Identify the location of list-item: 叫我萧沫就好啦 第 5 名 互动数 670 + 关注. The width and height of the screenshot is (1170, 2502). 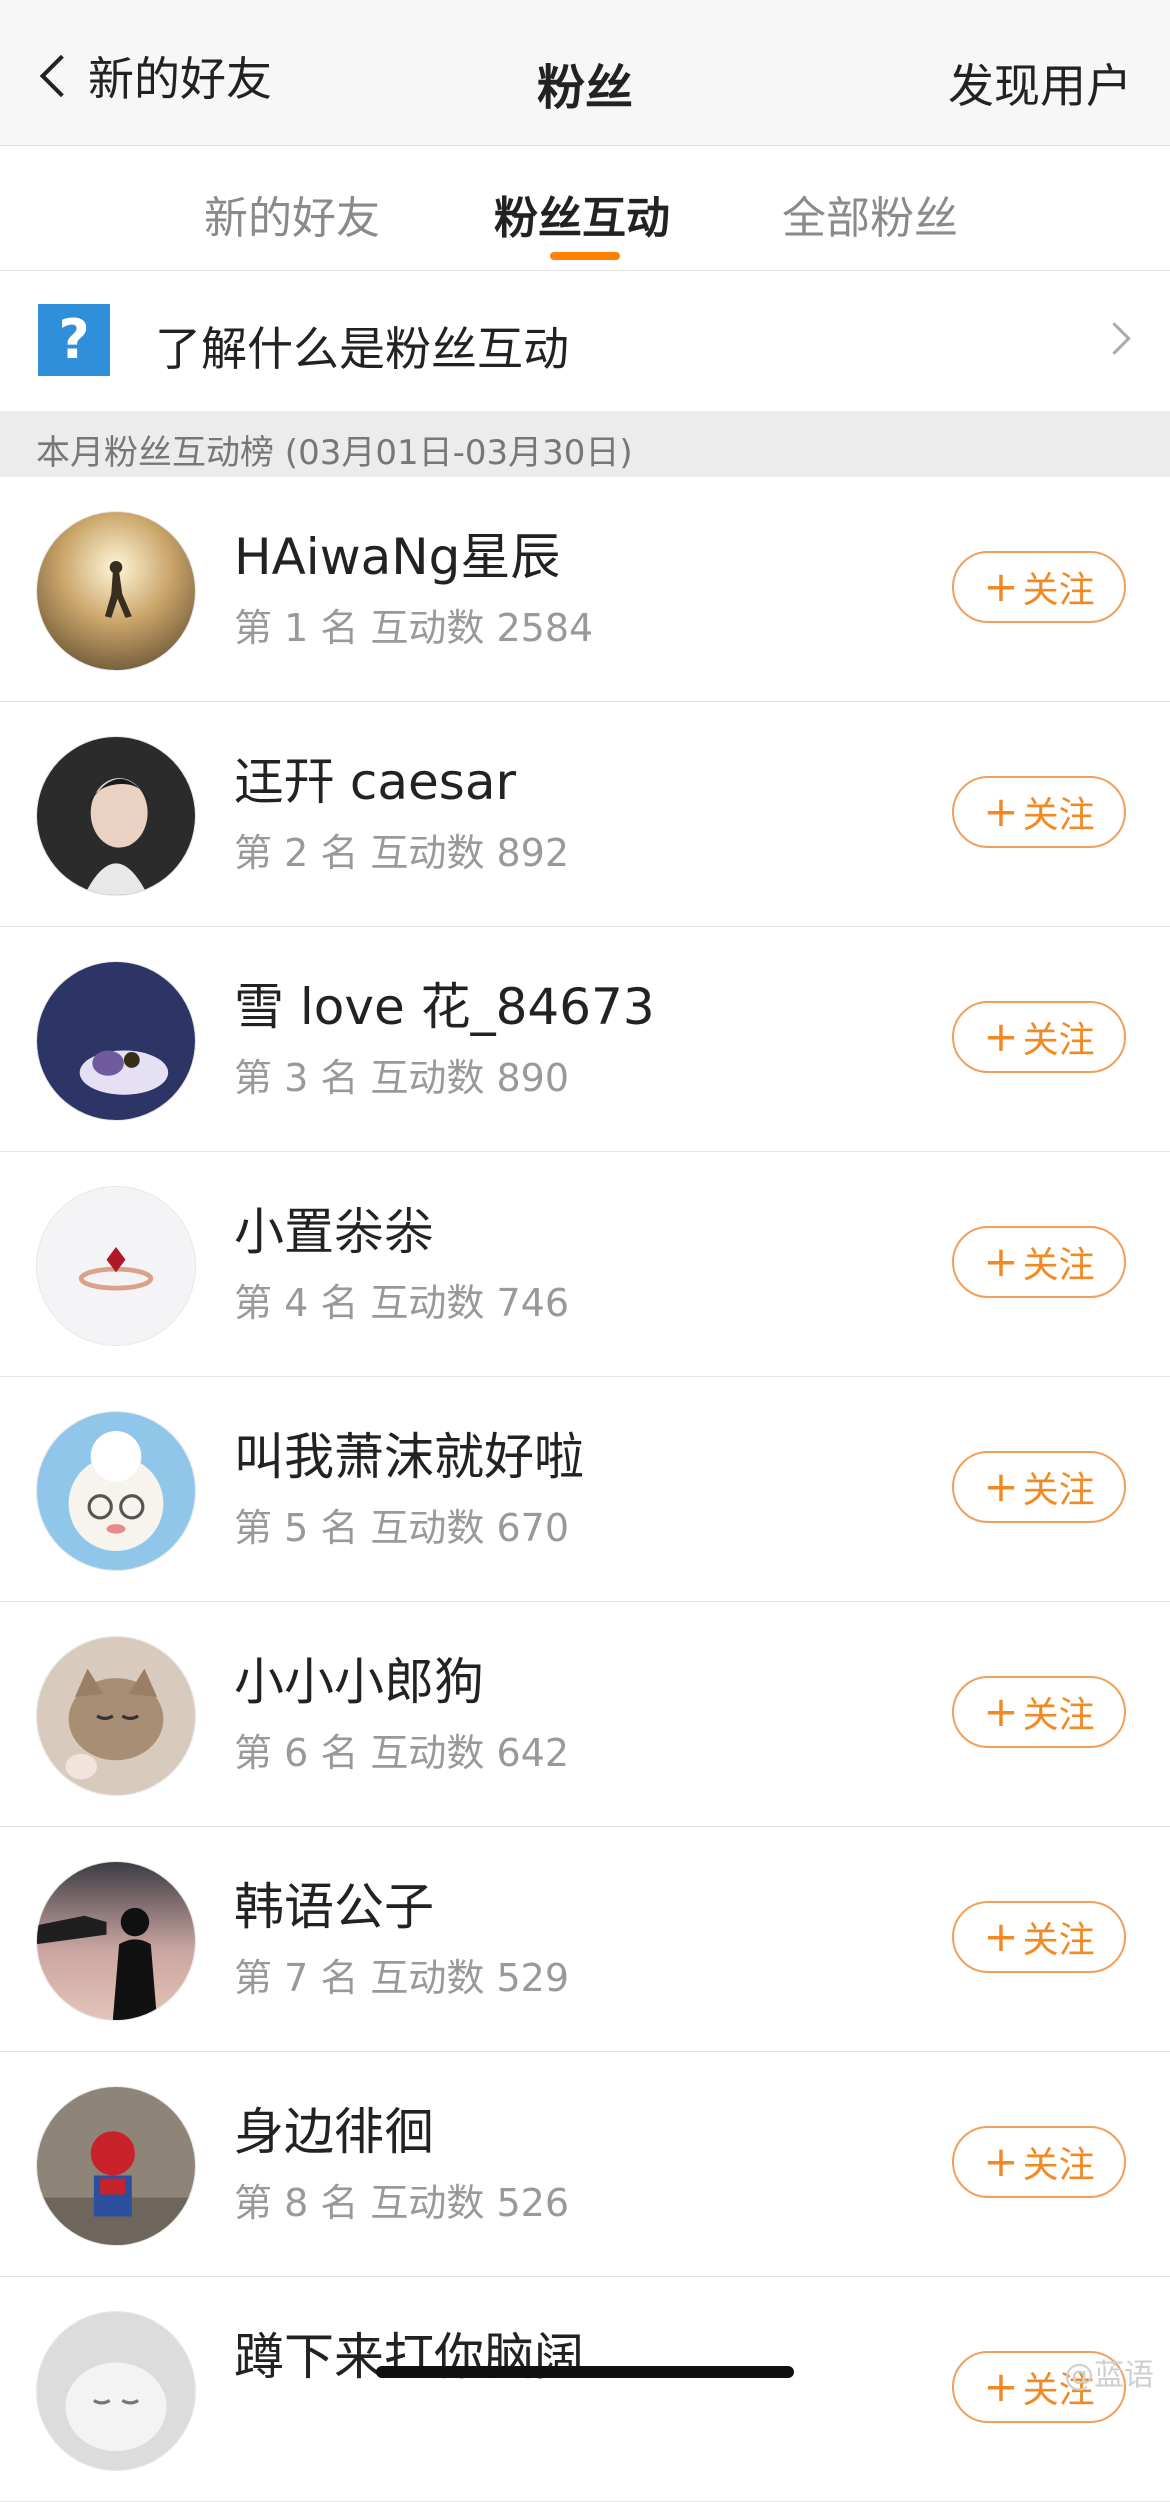
(585, 1489).